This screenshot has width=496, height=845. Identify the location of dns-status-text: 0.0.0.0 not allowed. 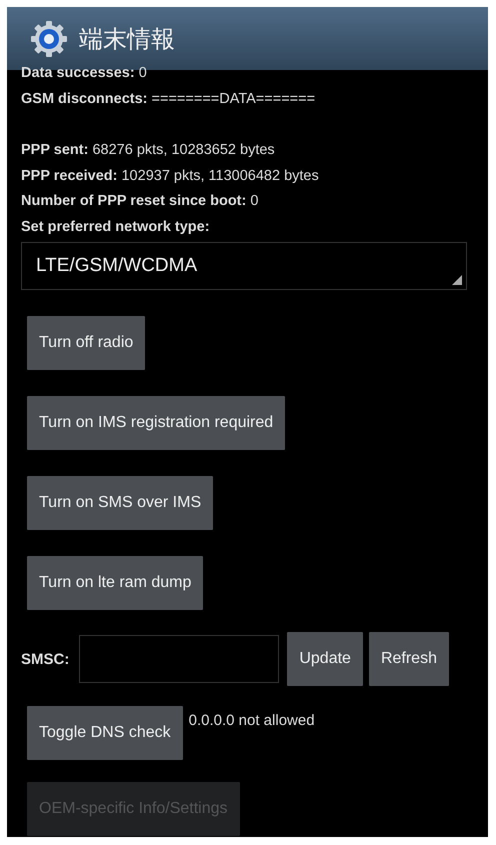
(251, 720).